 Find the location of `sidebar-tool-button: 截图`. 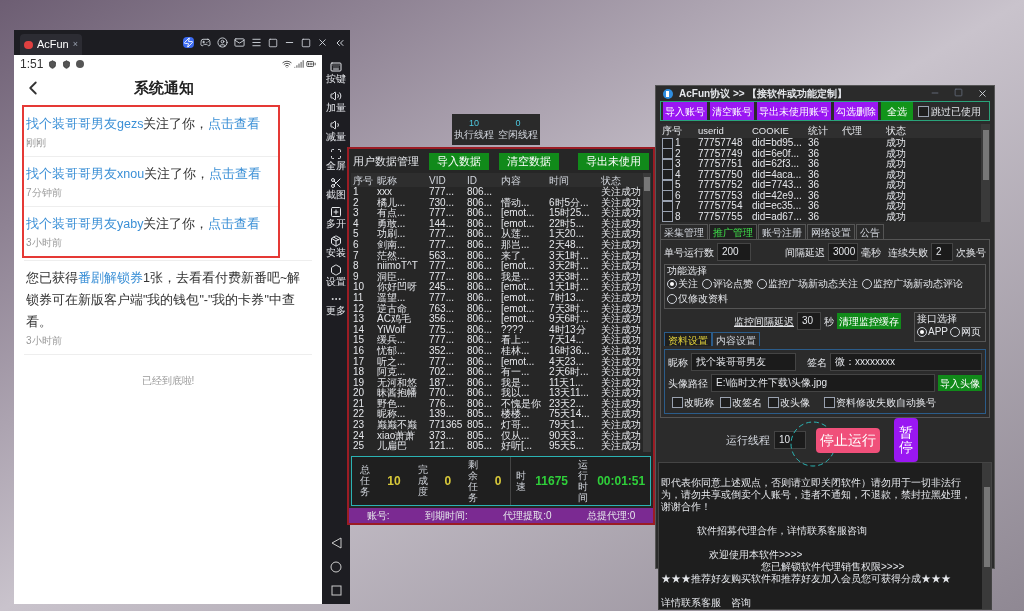

sidebar-tool-button: 截图 is located at coordinates (336, 189).